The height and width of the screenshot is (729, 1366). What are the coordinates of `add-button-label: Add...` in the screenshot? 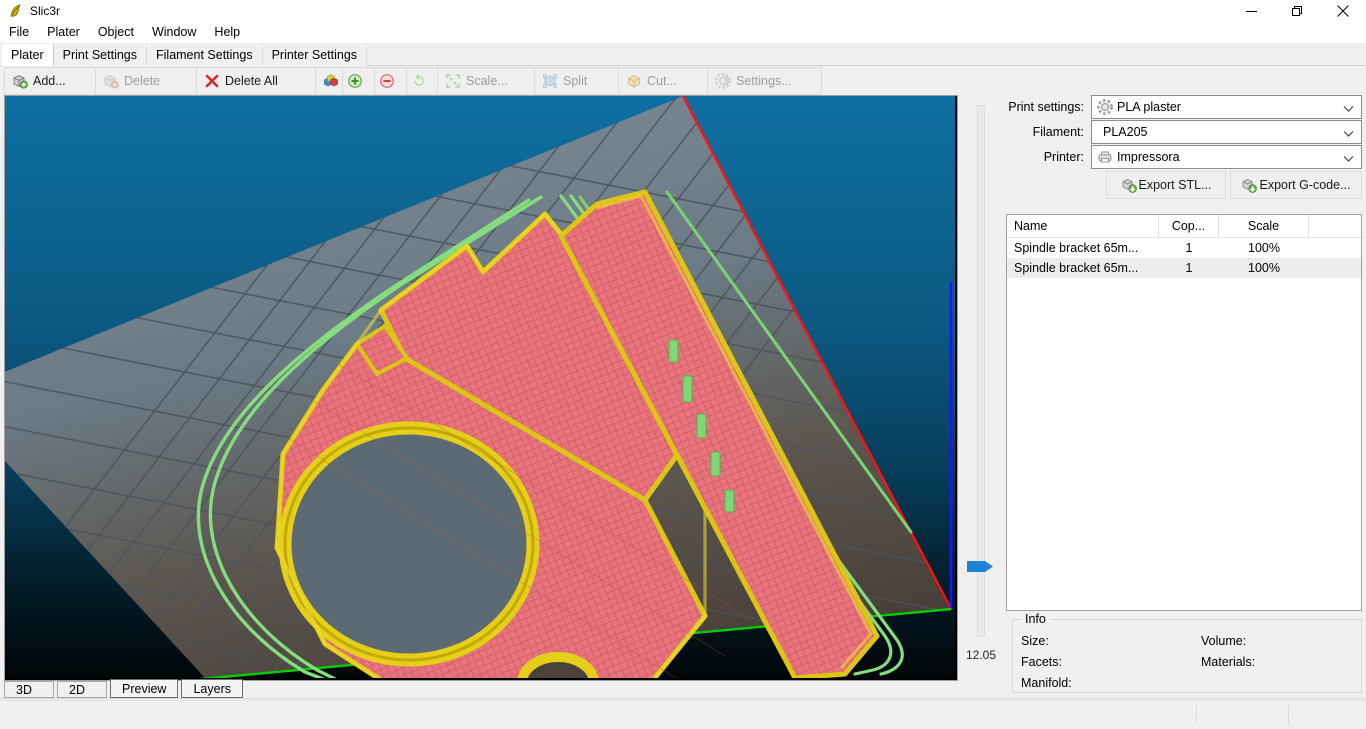 It's located at (49, 81).